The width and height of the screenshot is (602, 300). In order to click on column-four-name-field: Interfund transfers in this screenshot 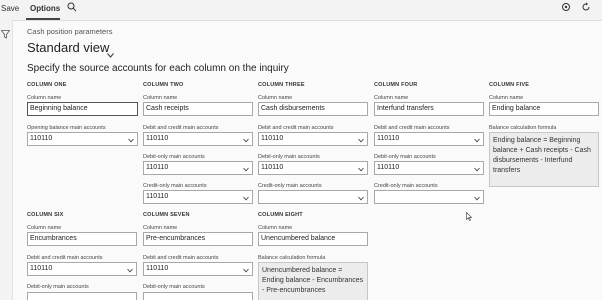, I will do `click(429, 109)`.